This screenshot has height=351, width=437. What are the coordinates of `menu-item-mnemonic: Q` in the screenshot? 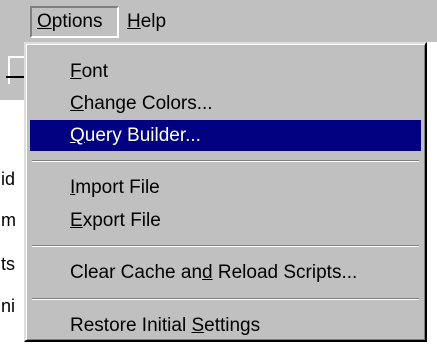 It's located at (77, 135).